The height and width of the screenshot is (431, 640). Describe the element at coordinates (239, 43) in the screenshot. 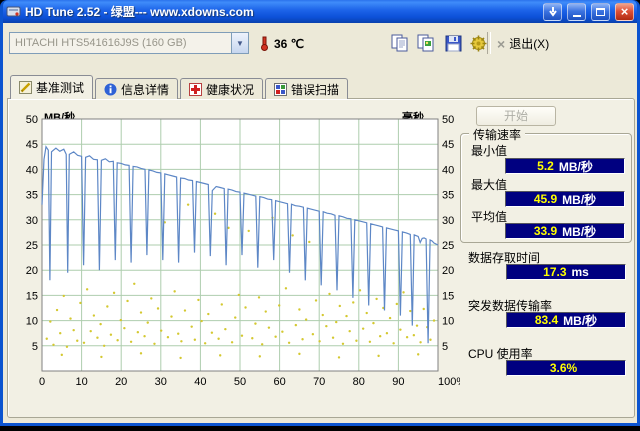

I see `chevron-down-icon: ▼` at that location.